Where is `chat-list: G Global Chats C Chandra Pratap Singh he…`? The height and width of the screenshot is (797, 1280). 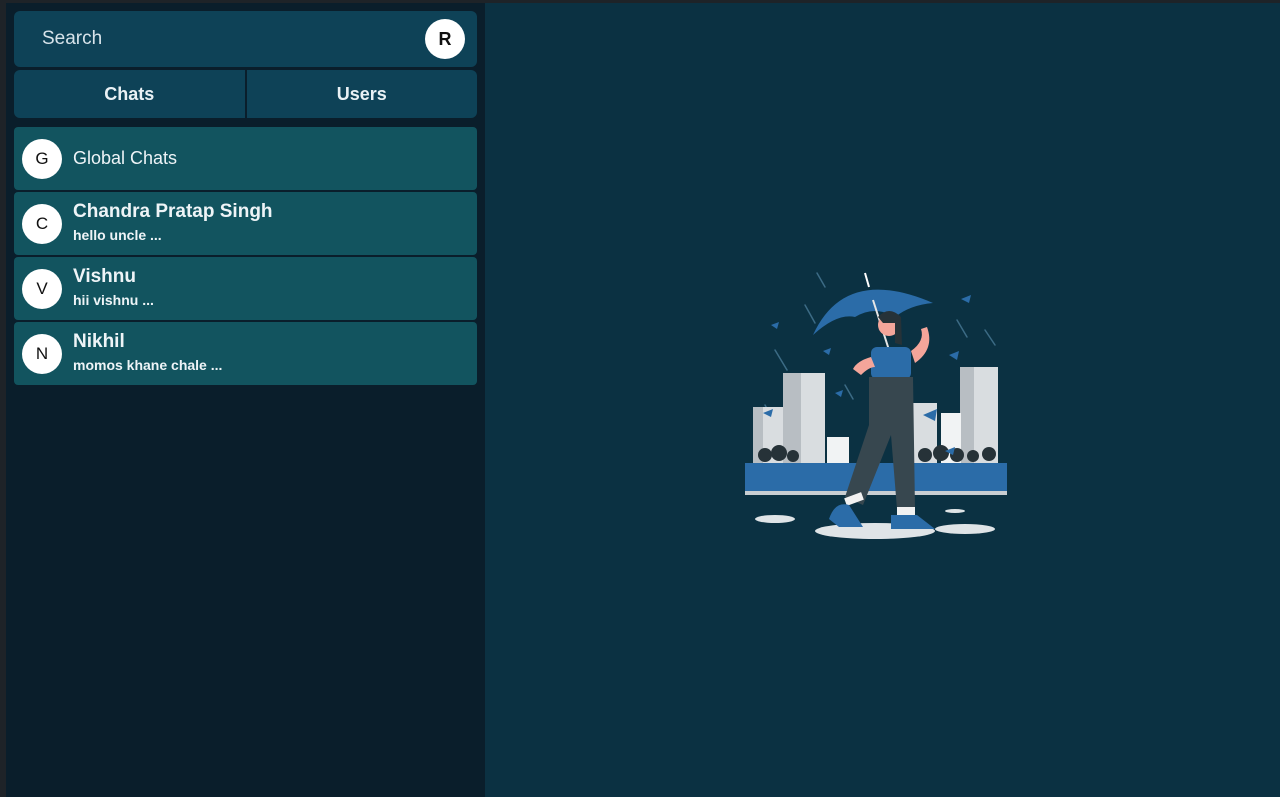 chat-list: G Global Chats C Chandra Pratap Singh he… is located at coordinates (245, 257).